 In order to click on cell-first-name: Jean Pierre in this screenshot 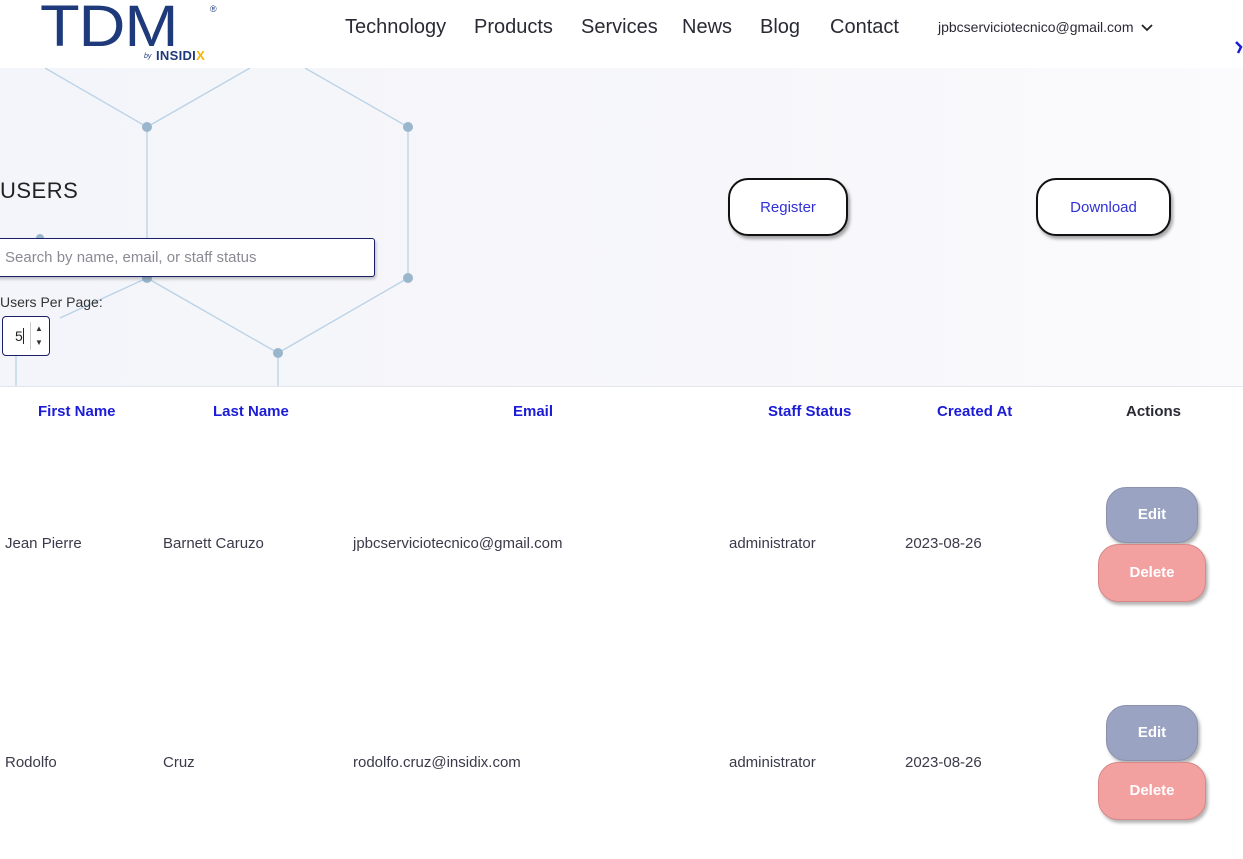, I will do `click(43, 543)`.